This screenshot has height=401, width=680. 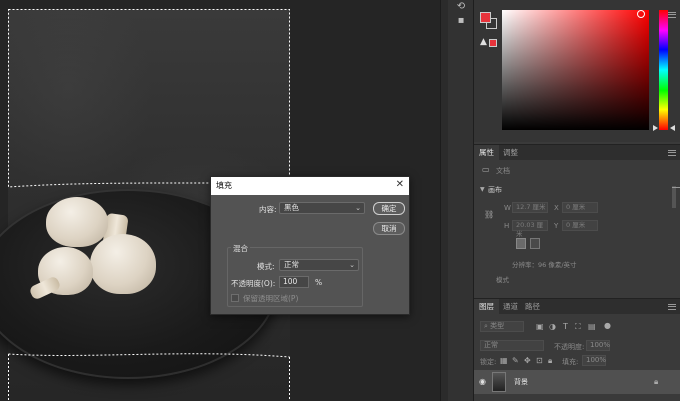 What do you see at coordinates (672, 307) in the screenshot?
I see `layers-menu-icon` at bounding box center [672, 307].